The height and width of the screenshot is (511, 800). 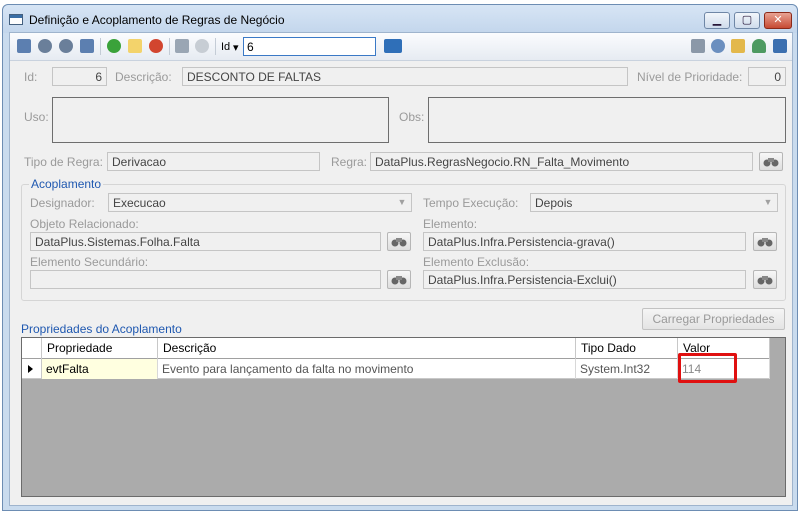 I want to click on prioridade-label: Nível de Prioridade:, so click(x=690, y=77).